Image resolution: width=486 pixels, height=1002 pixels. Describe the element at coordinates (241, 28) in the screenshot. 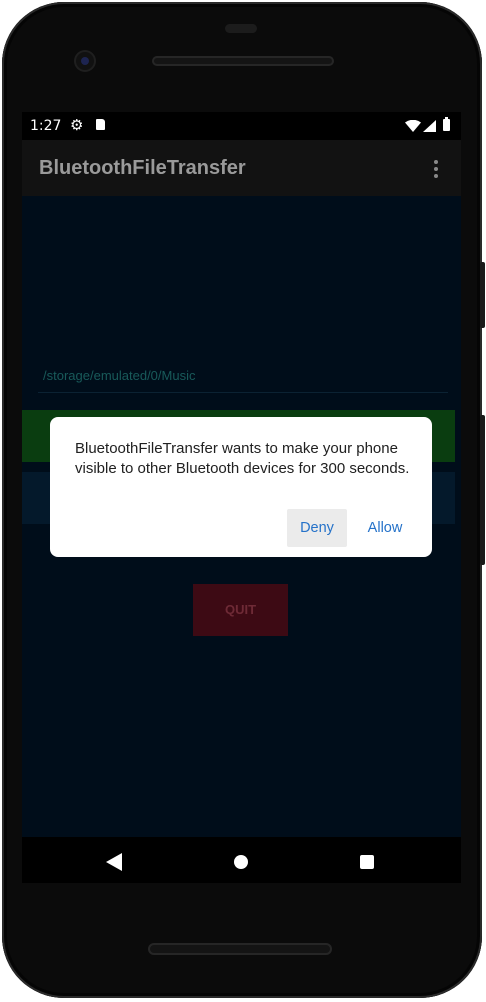

I see `earpiece-notch` at that location.